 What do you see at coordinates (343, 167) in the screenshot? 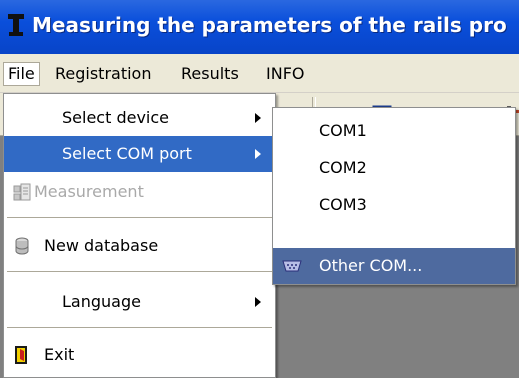
I see `submenu-item-label: COM2` at bounding box center [343, 167].